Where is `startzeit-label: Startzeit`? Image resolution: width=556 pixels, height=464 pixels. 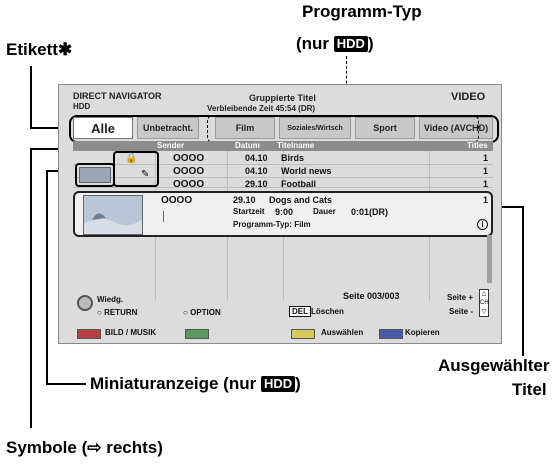
startzeit-label: Startzeit is located at coordinates (249, 211).